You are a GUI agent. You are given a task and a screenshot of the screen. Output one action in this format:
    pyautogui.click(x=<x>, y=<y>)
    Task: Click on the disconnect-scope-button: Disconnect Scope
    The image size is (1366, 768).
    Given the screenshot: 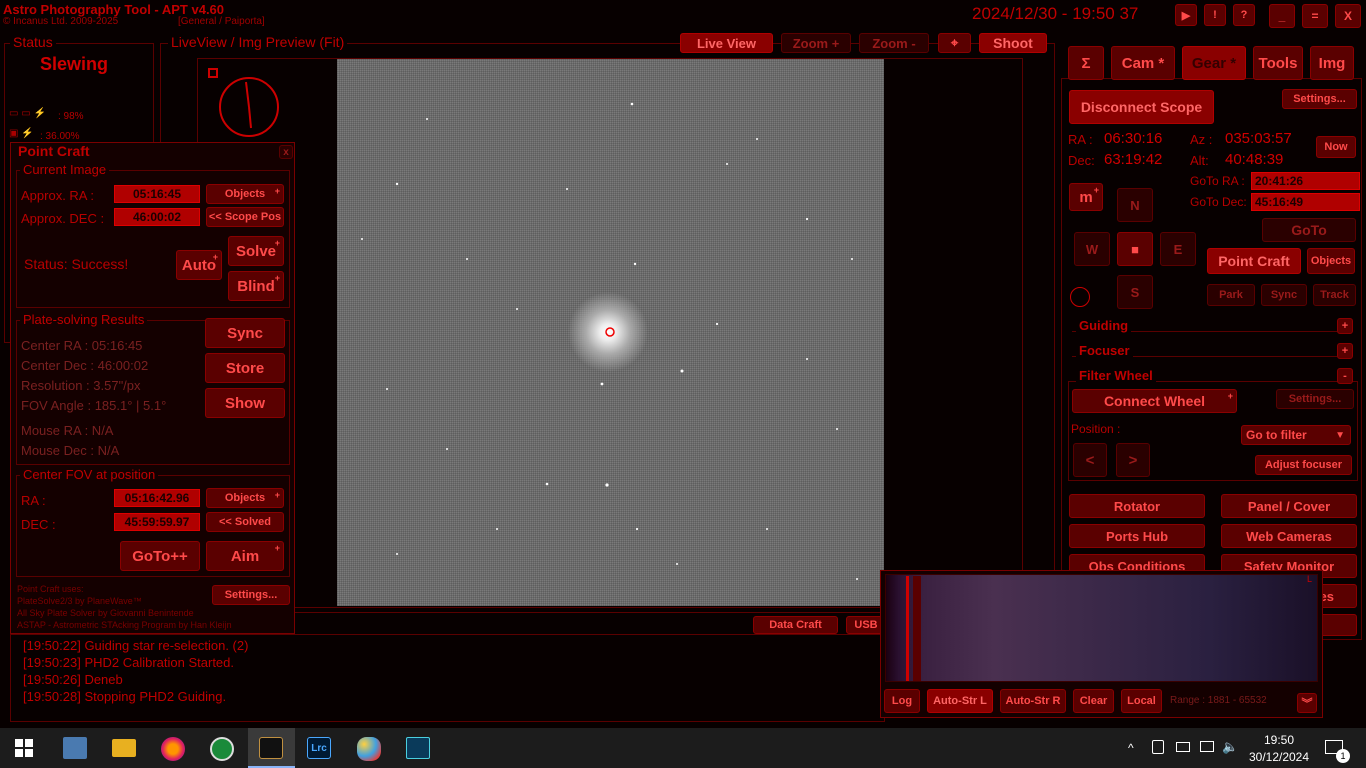 What is the action you would take?
    pyautogui.click(x=1141, y=107)
    